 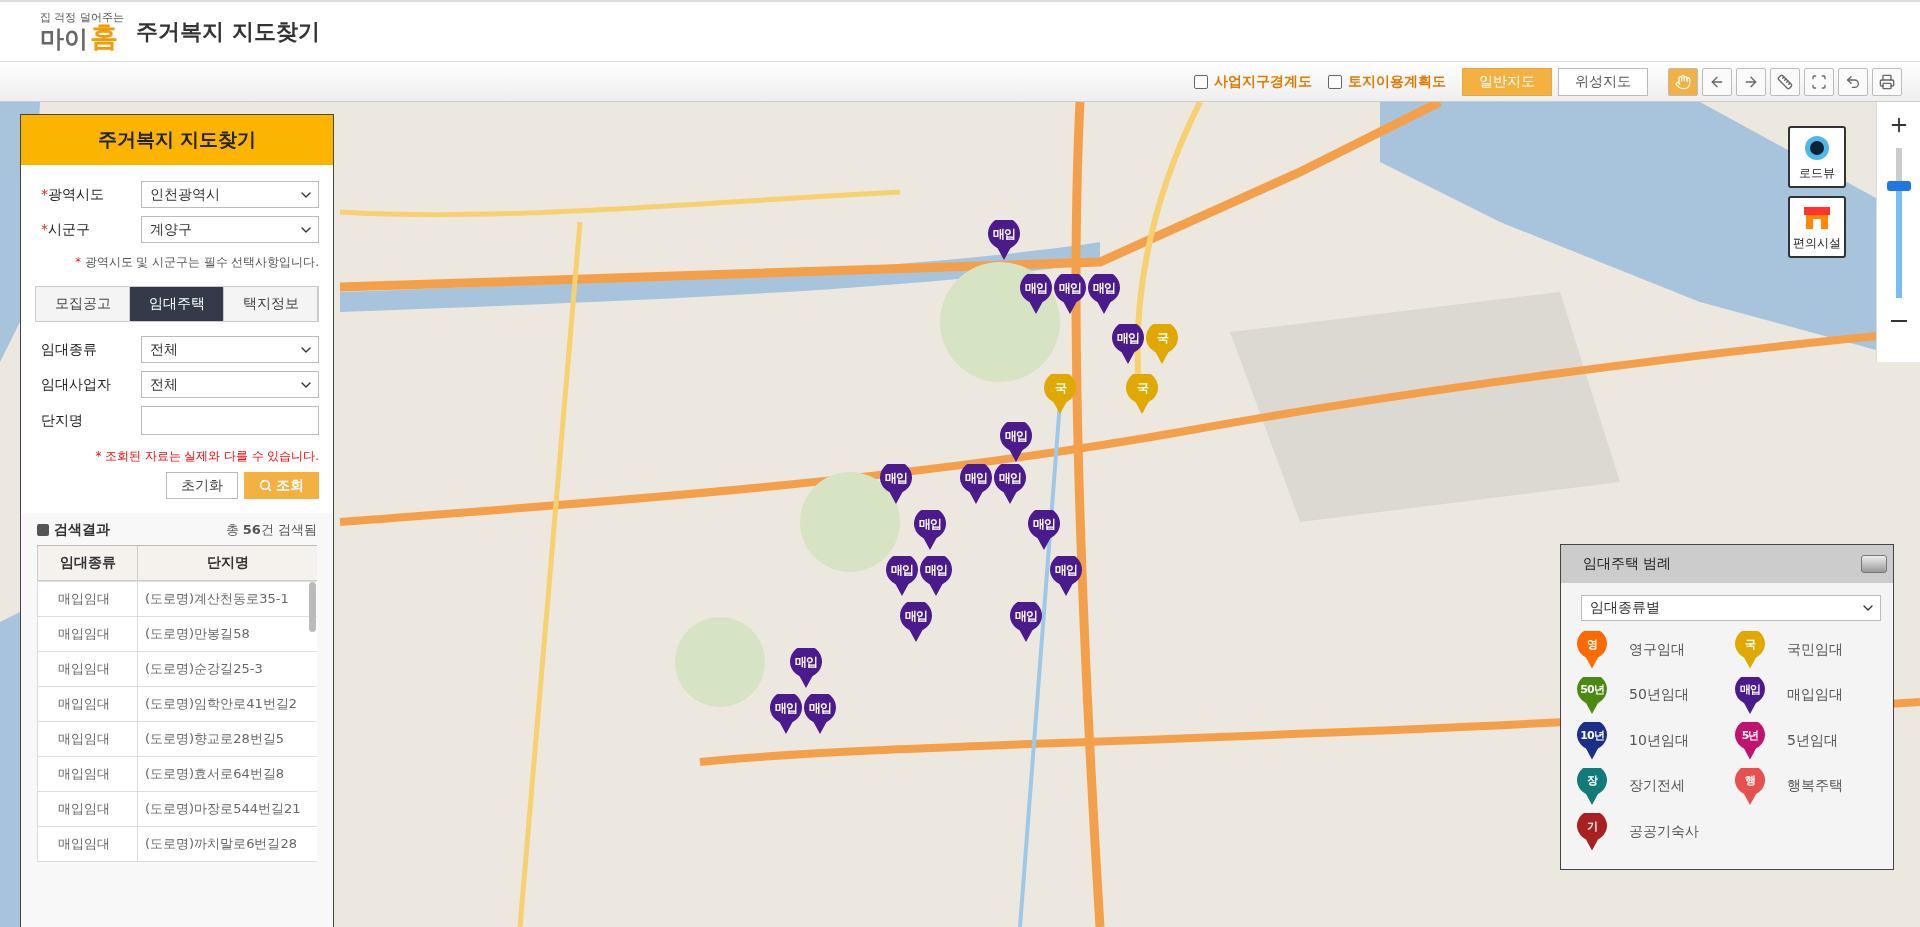 I want to click on page-title: 주거복지 지도찾기, so click(x=228, y=31).